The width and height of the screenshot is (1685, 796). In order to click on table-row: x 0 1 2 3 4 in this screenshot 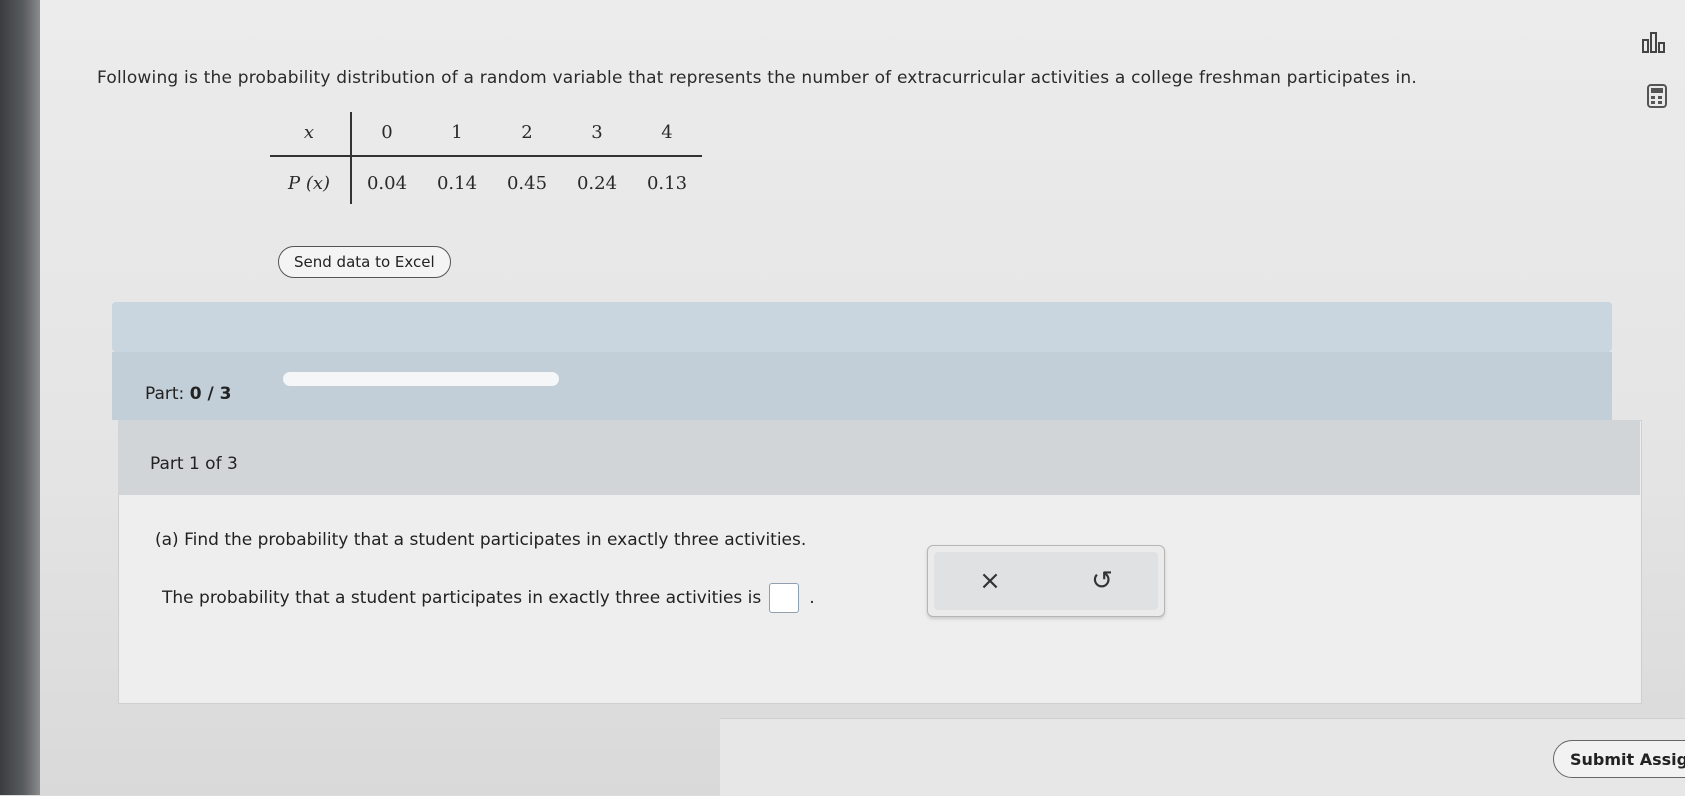, I will do `click(486, 134)`.